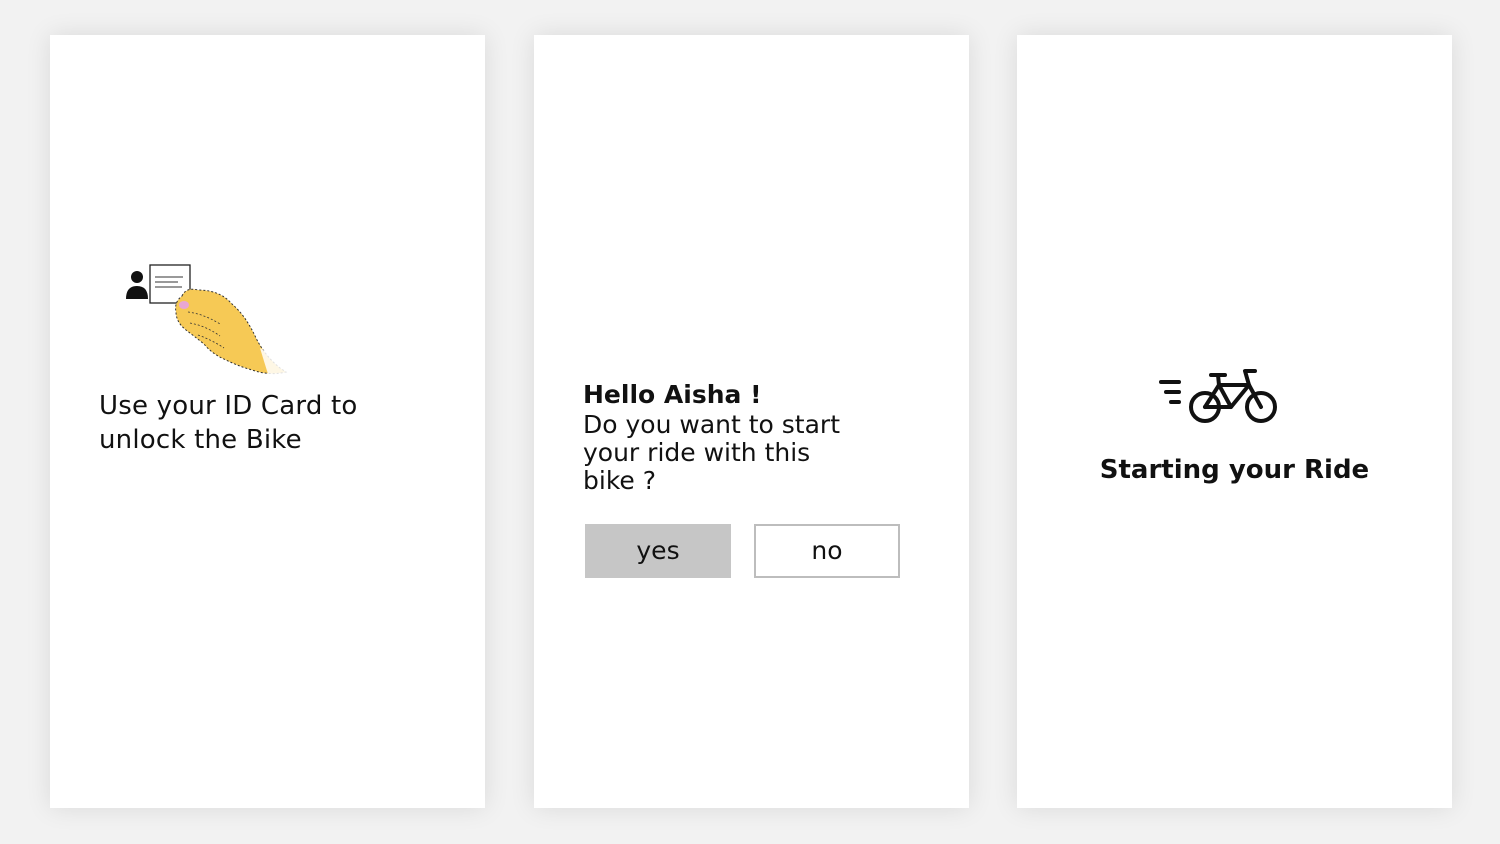  I want to click on question-line-3: bike ?, so click(619, 480).